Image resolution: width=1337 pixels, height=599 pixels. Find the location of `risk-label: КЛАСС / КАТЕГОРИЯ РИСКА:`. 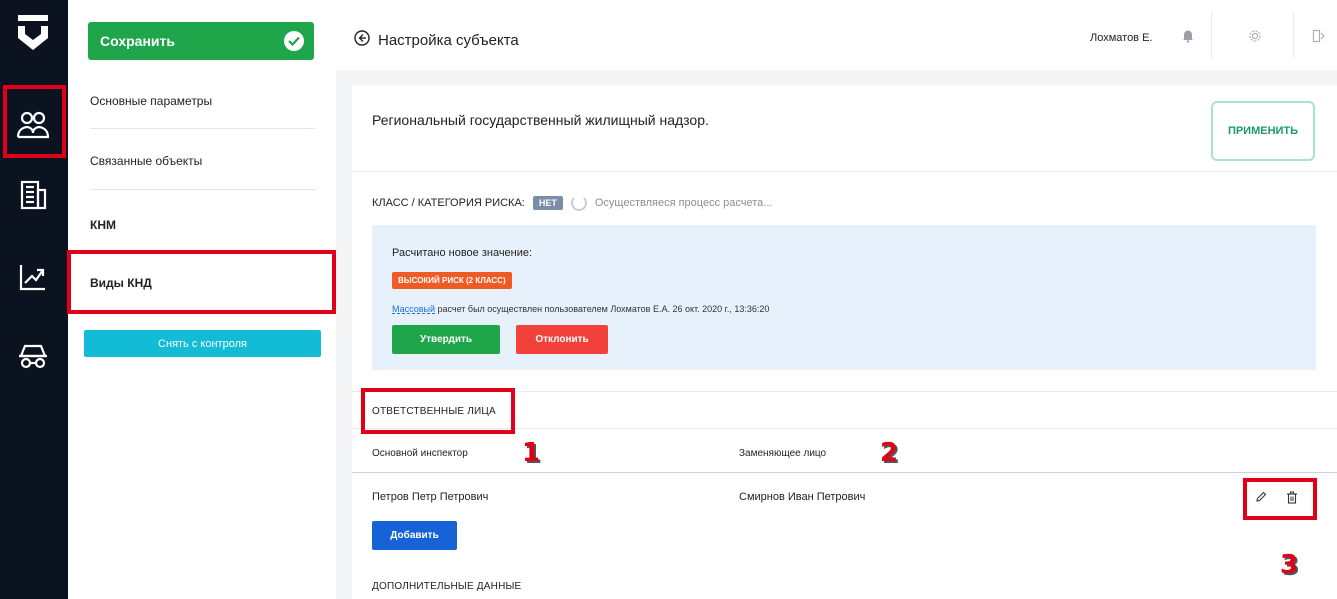

risk-label: КЛАСС / КАТЕГОРИЯ РИСКА: is located at coordinates (448, 203).